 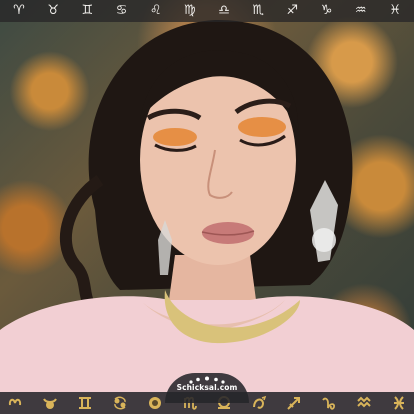 I want to click on aries-icon: ♈, so click(x=19, y=11).